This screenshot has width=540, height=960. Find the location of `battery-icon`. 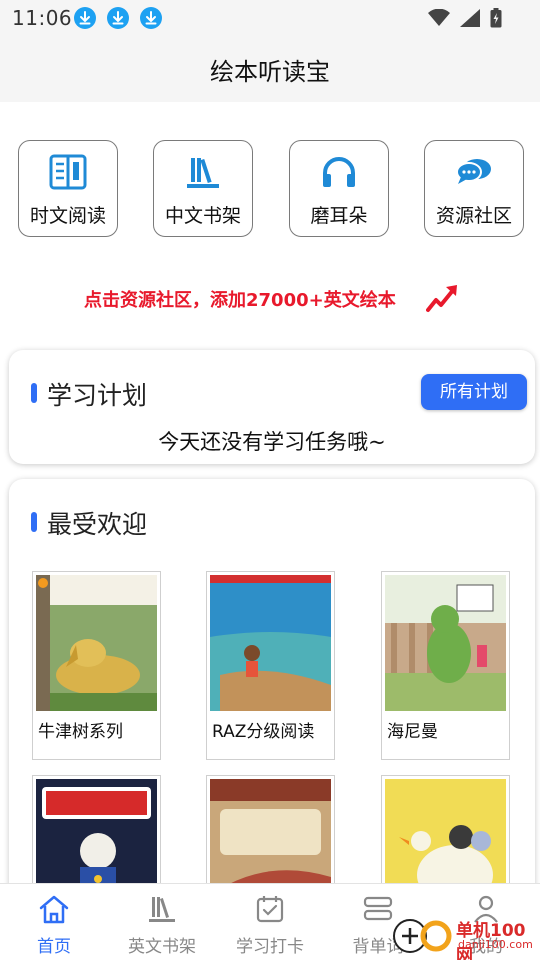

battery-icon is located at coordinates (496, 20).